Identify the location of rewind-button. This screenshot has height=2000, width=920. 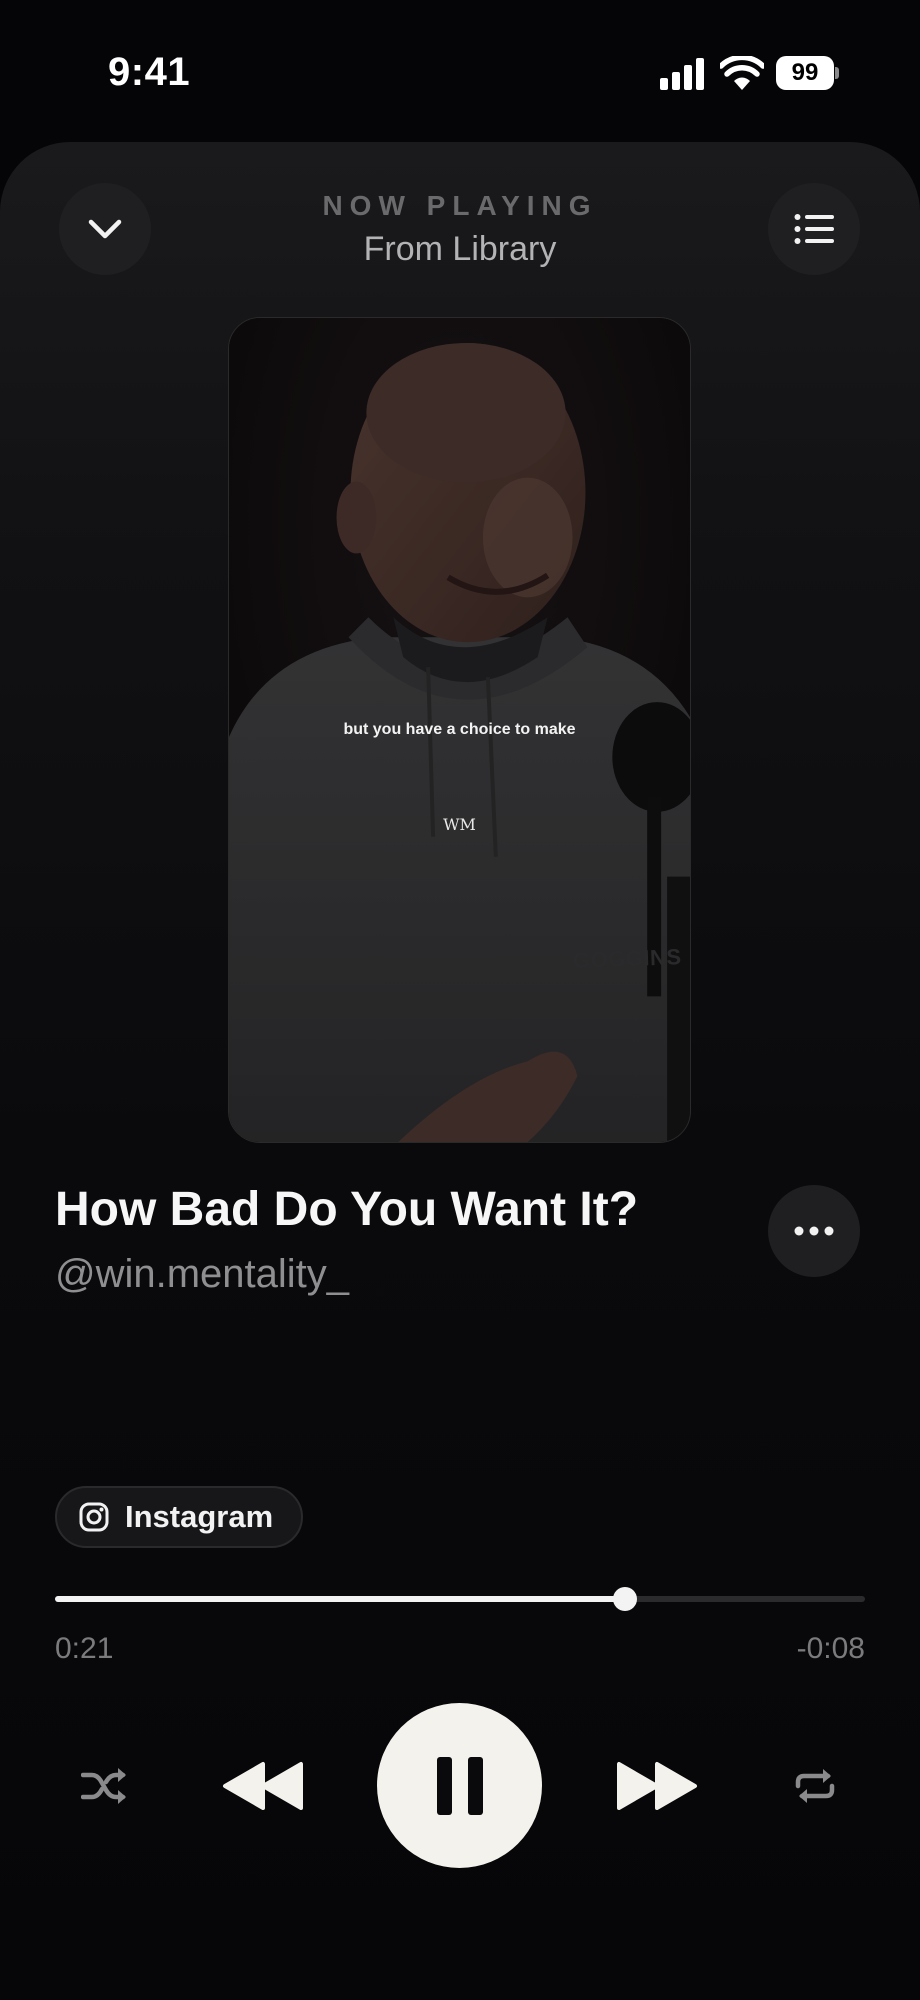
(263, 1786).